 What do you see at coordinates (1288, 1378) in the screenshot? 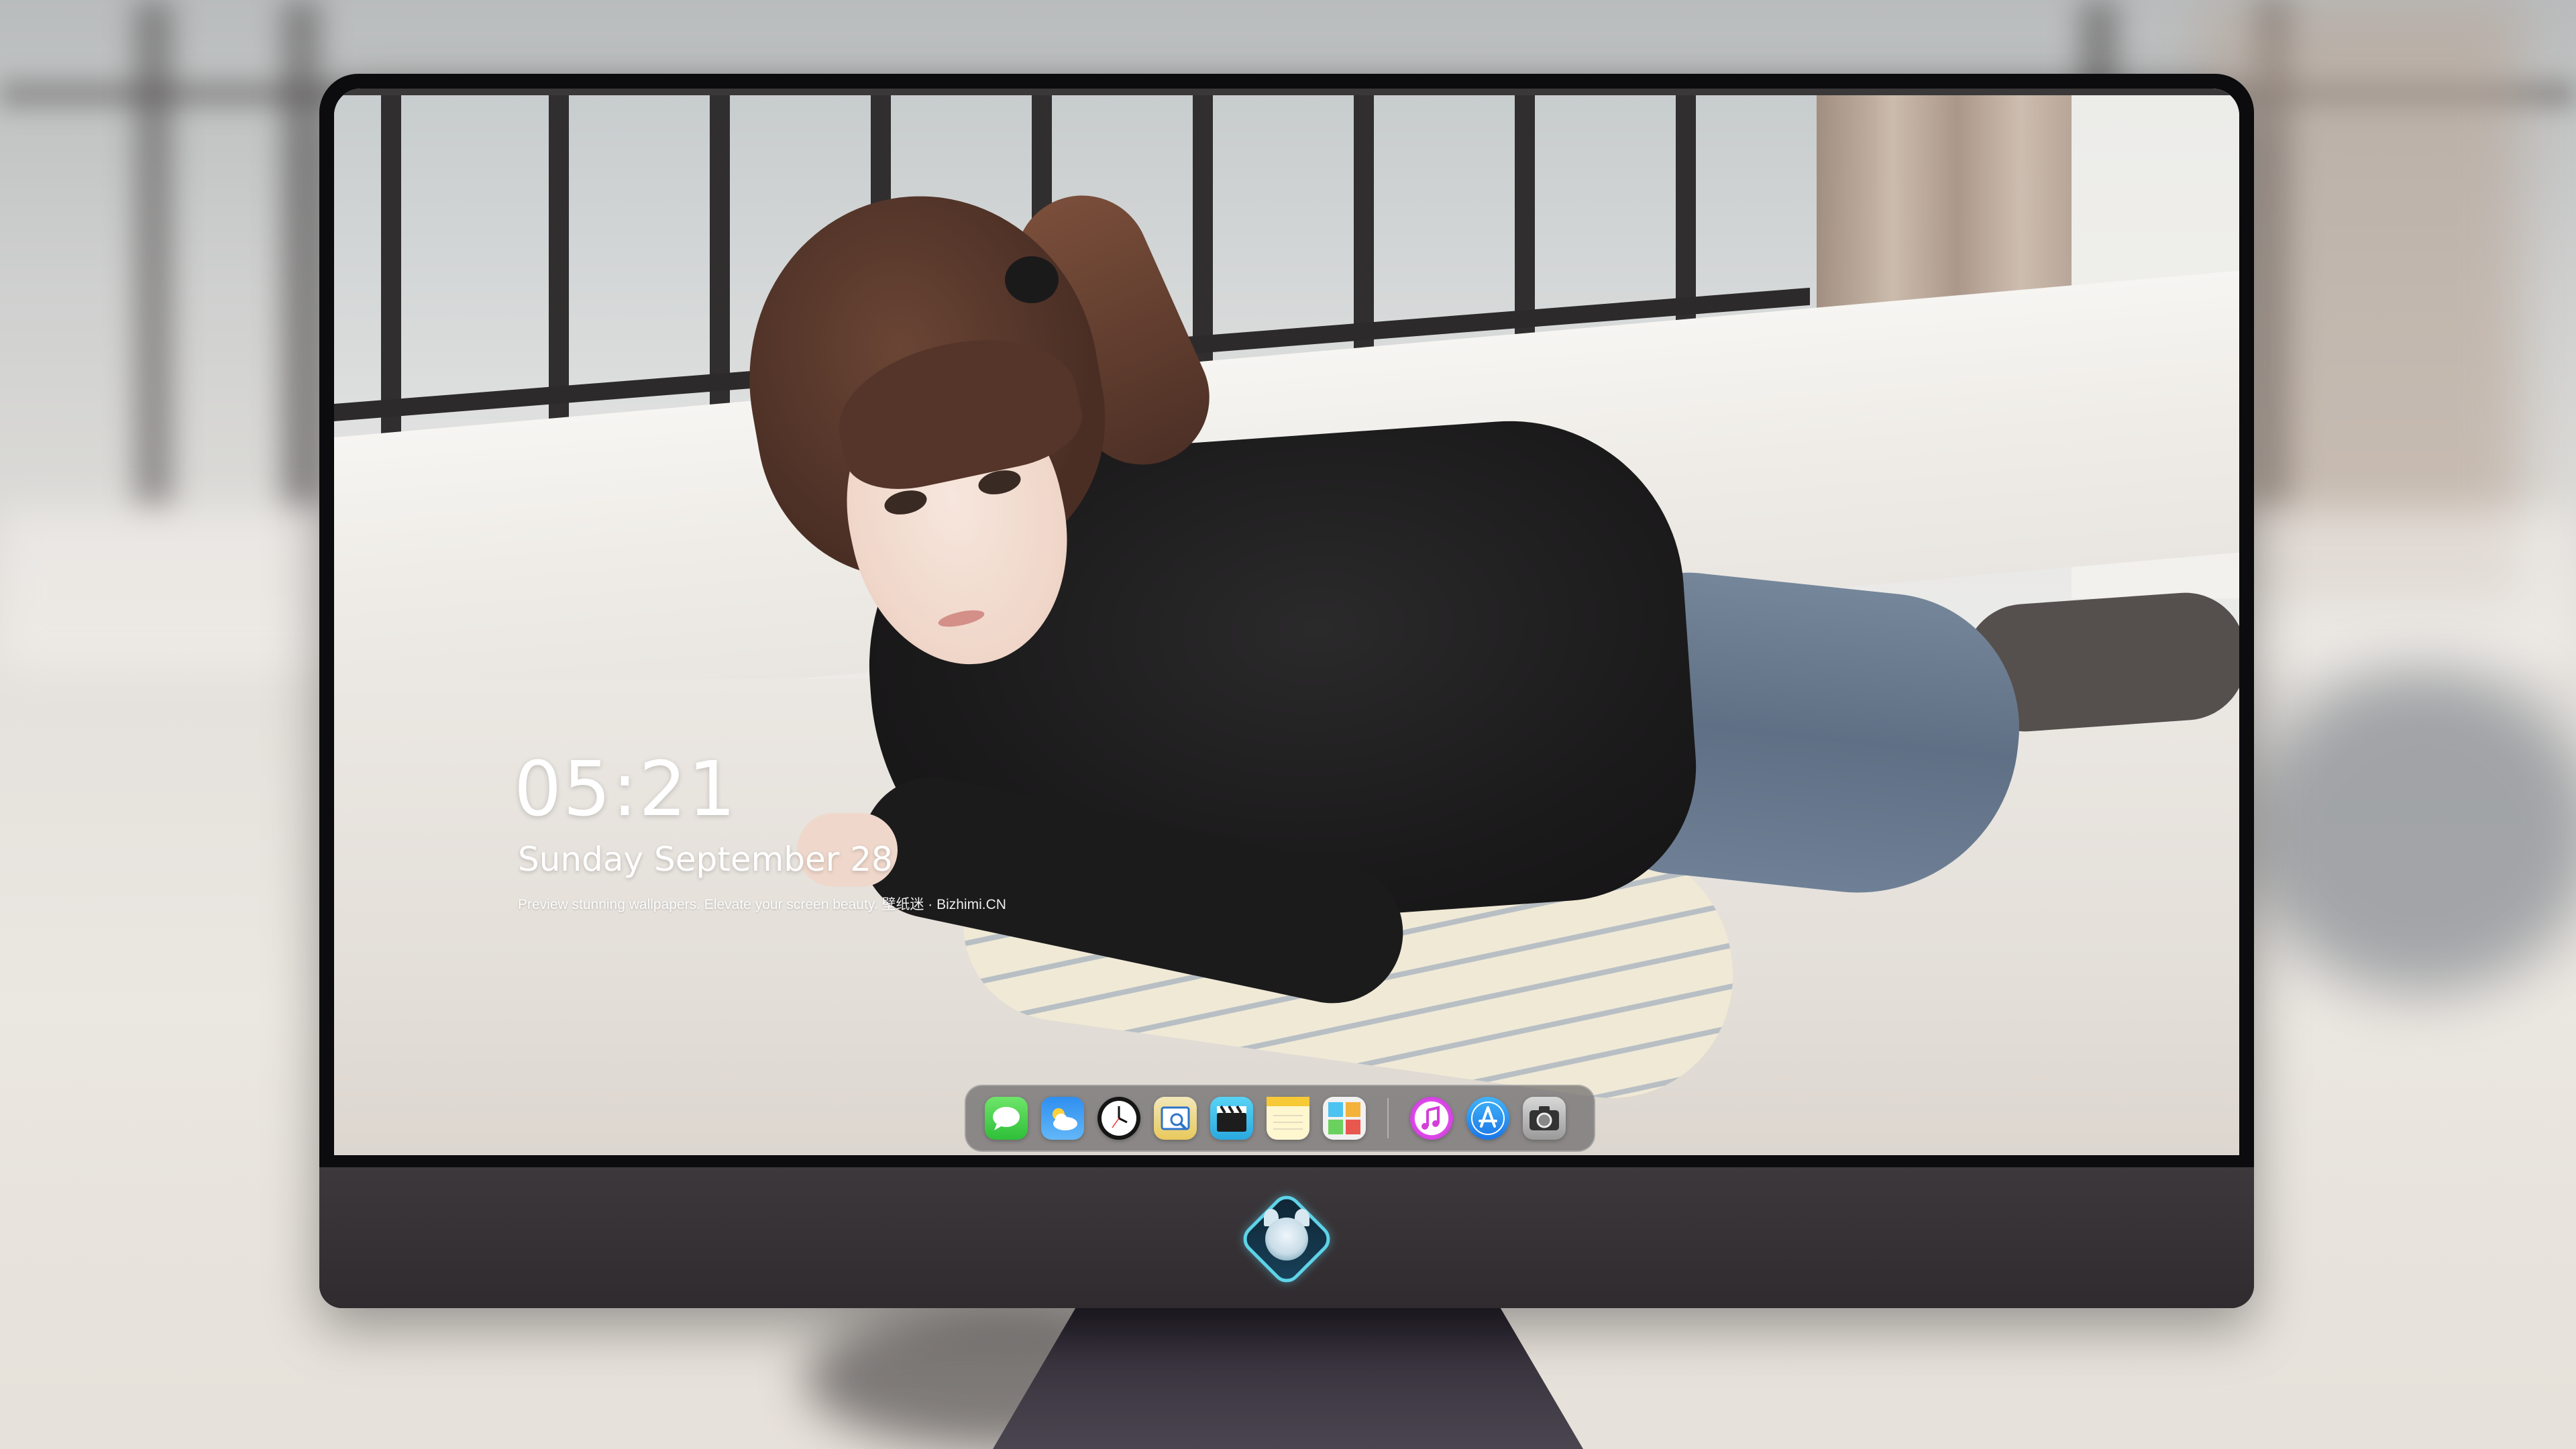
I see `monitor-stand` at bounding box center [1288, 1378].